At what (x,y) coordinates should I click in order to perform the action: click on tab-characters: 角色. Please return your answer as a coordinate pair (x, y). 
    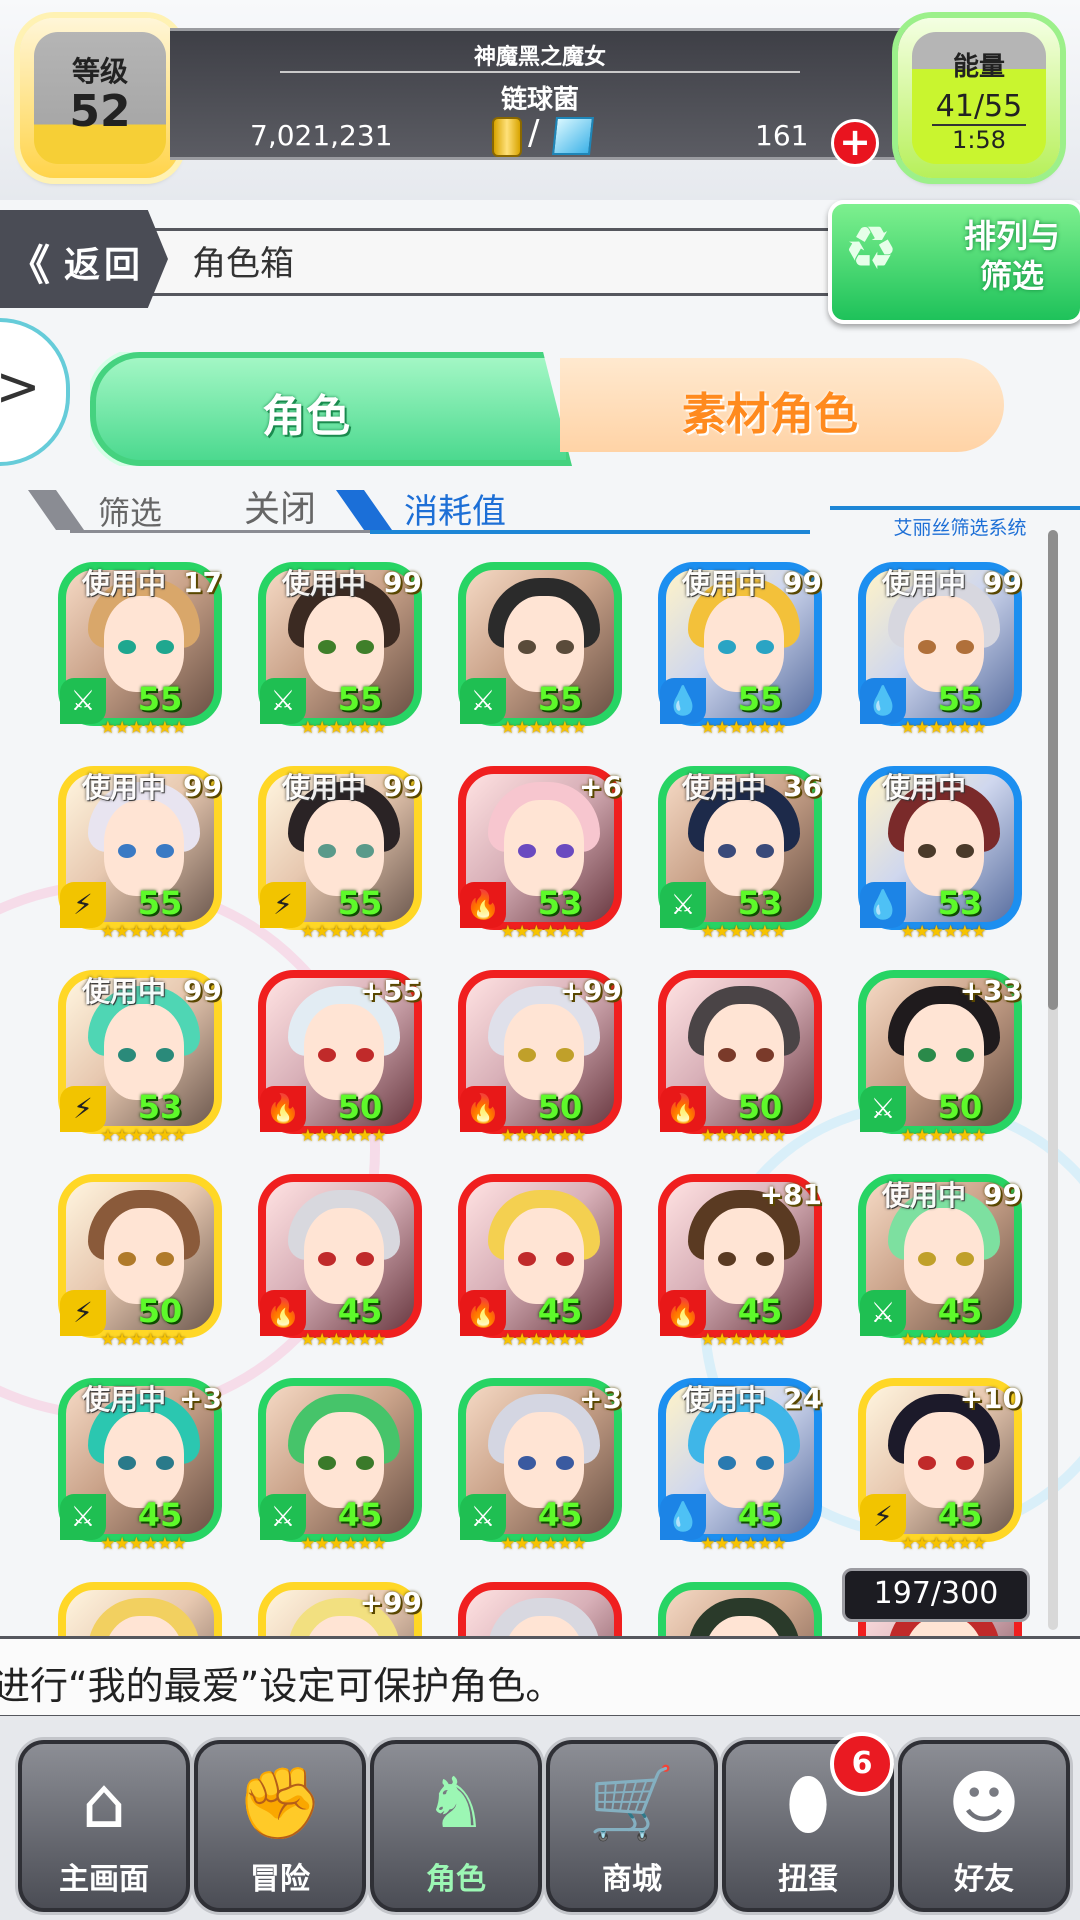
    Looking at the image, I should click on (331, 409).